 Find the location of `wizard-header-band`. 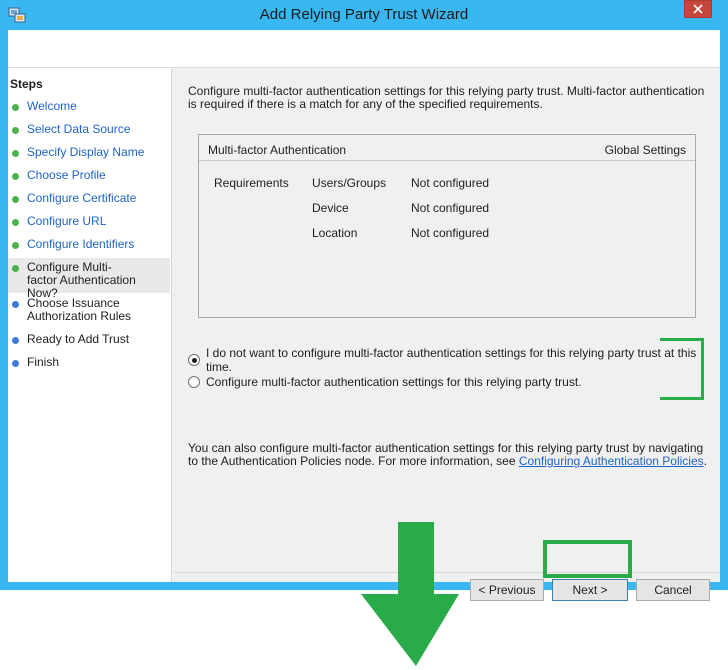

wizard-header-band is located at coordinates (364, 49).